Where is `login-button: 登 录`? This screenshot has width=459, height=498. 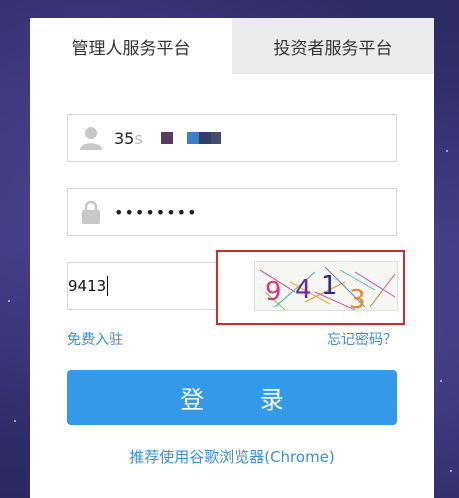 login-button: 登 录 is located at coordinates (232, 397).